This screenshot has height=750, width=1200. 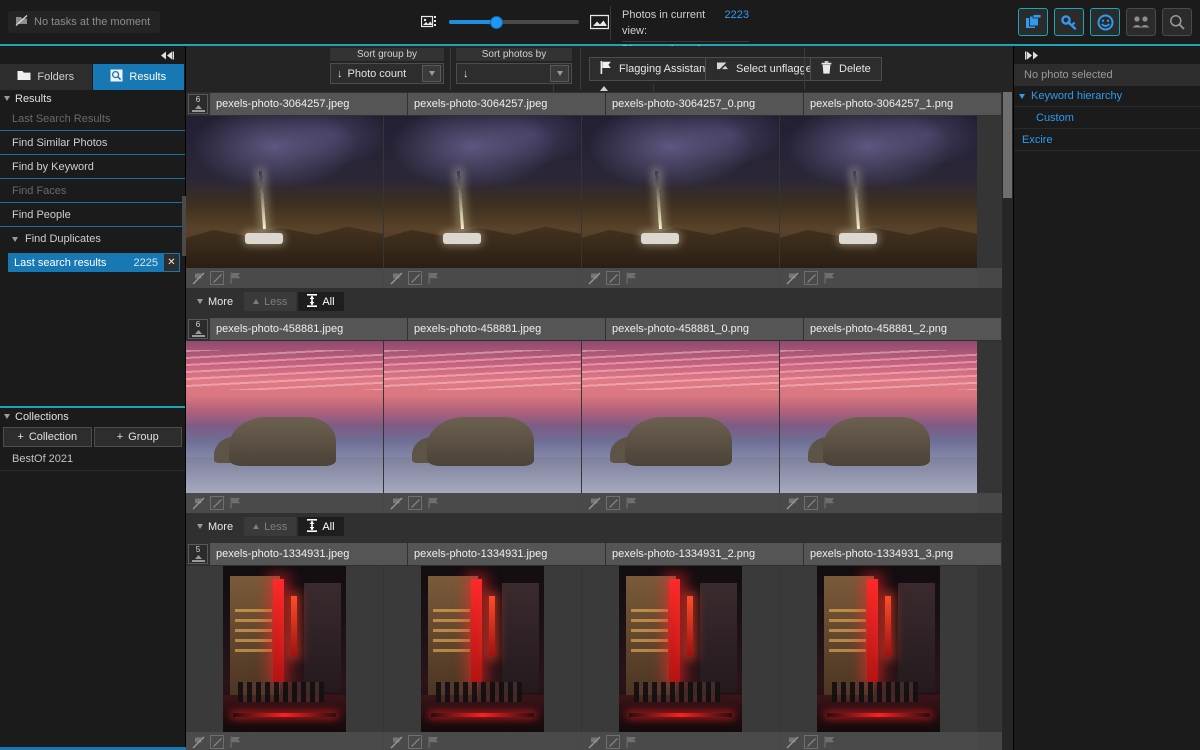 I want to click on collapse-left-icon, so click(x=92, y=55).